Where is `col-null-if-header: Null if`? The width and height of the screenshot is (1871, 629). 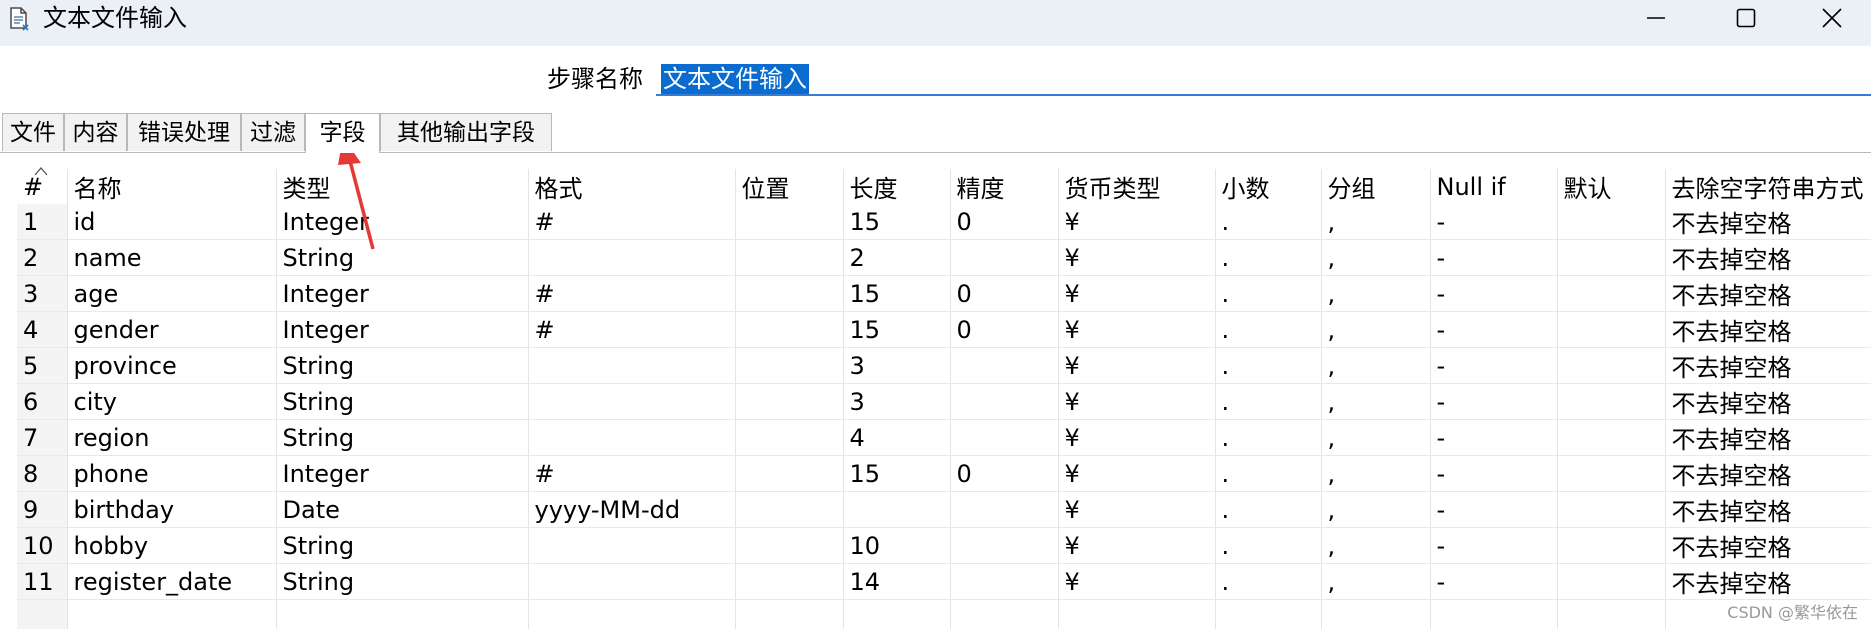
col-null-if-header: Null if is located at coordinates (1494, 186).